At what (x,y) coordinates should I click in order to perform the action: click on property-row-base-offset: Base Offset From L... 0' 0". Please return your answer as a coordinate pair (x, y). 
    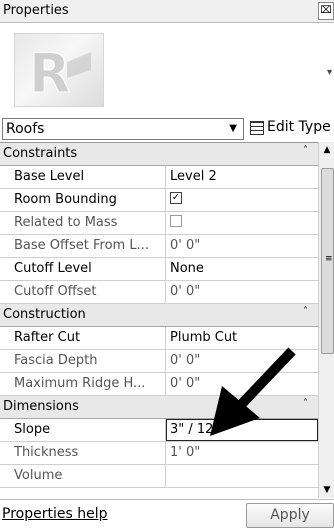
    Looking at the image, I should click on (159, 246).